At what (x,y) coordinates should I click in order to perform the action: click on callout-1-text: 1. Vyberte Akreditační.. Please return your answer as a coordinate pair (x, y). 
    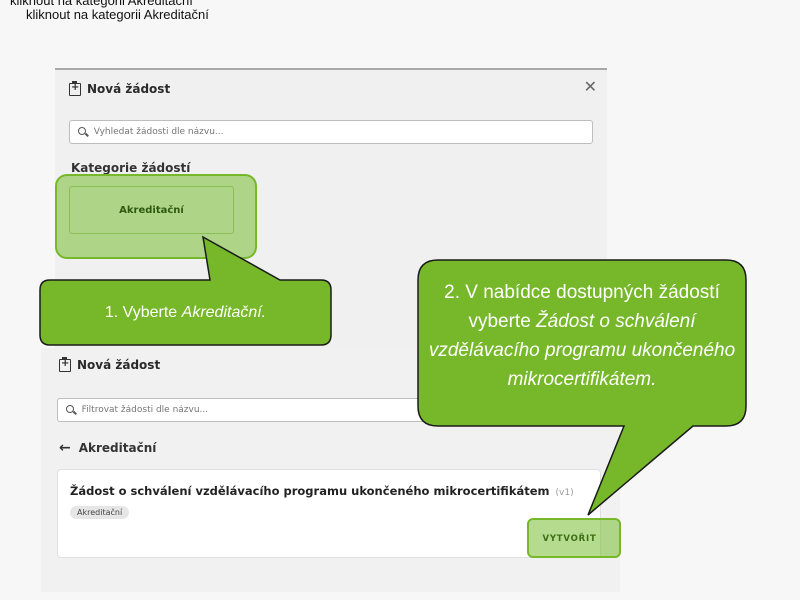
    Looking at the image, I should click on (185, 313).